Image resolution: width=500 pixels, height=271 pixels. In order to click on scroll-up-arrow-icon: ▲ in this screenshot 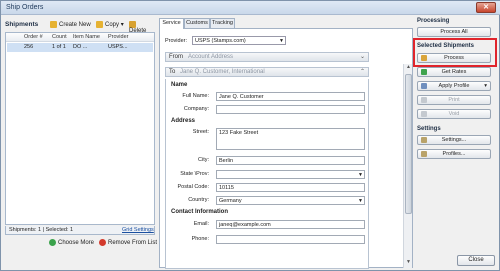, I will do `click(408, 68)`.